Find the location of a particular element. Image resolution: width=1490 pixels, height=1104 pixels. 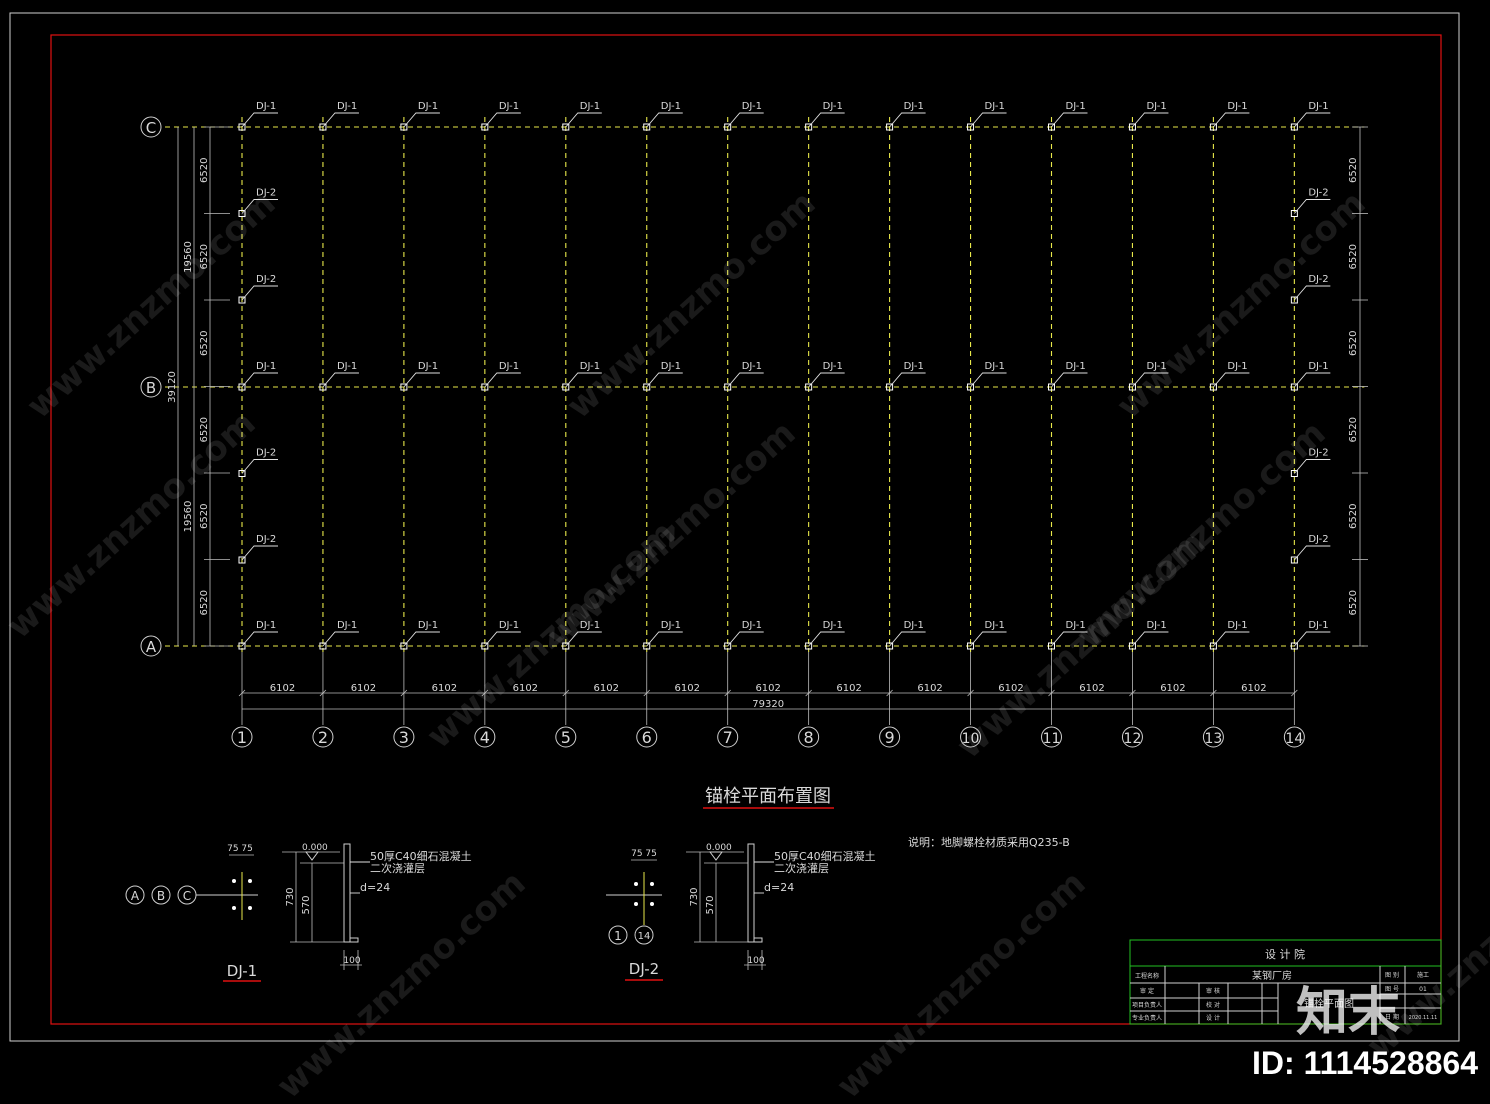

anchor-tag-10-C: DJ-1 is located at coordinates (995, 106).